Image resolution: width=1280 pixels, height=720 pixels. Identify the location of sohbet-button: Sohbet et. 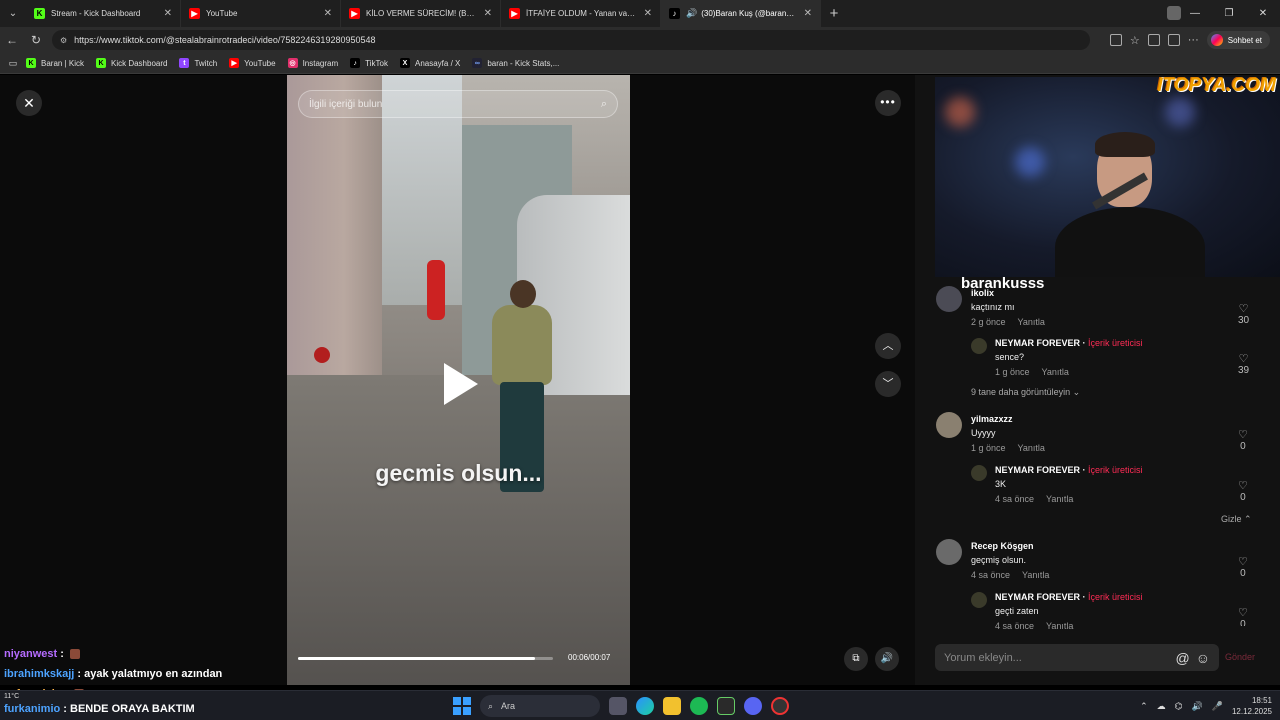
(1238, 40).